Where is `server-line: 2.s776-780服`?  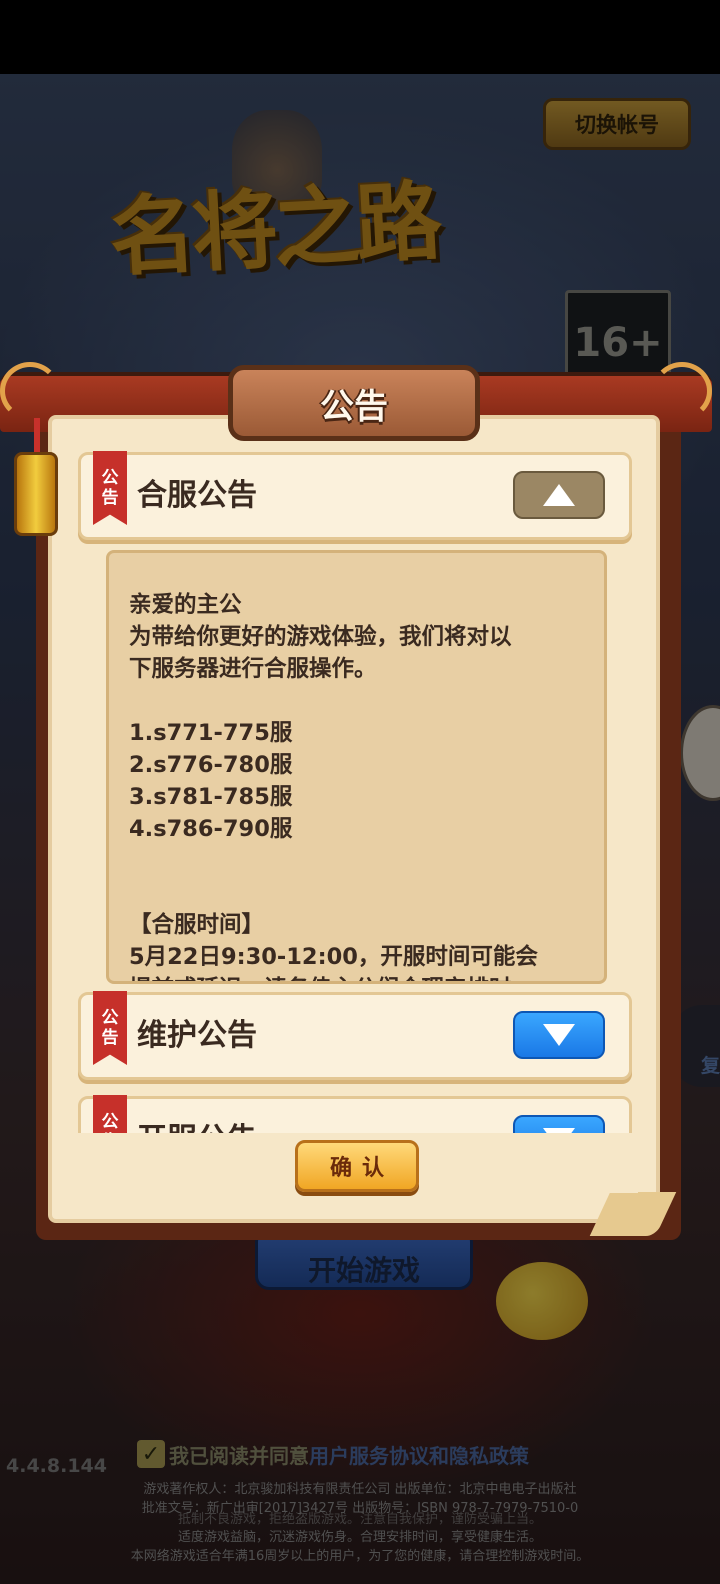
server-line: 2.s776-780服 is located at coordinates (211, 765).